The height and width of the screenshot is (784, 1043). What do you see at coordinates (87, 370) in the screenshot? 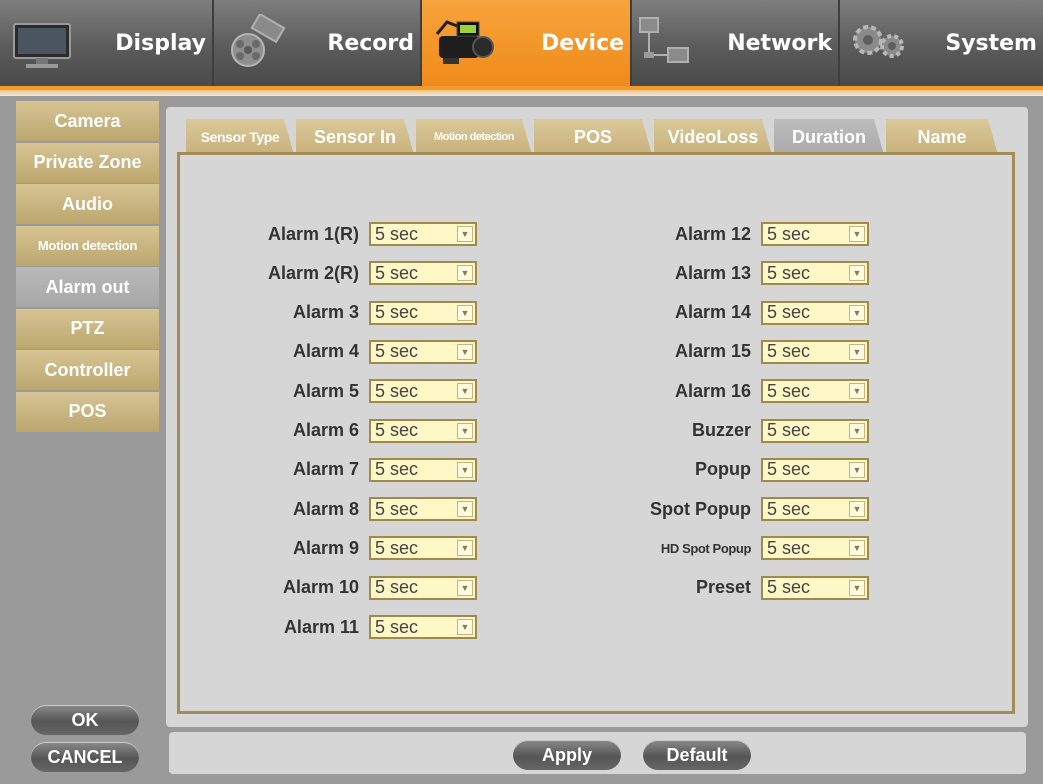
I see `sidebar-item-controller: Controller` at bounding box center [87, 370].